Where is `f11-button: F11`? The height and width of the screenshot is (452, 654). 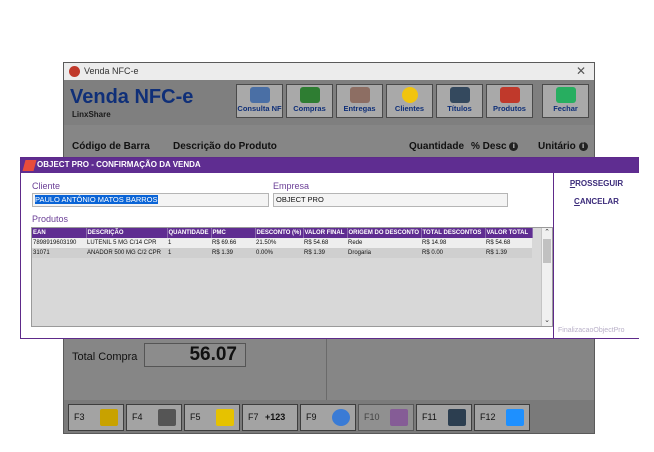 f11-button: F11 is located at coordinates (444, 417).